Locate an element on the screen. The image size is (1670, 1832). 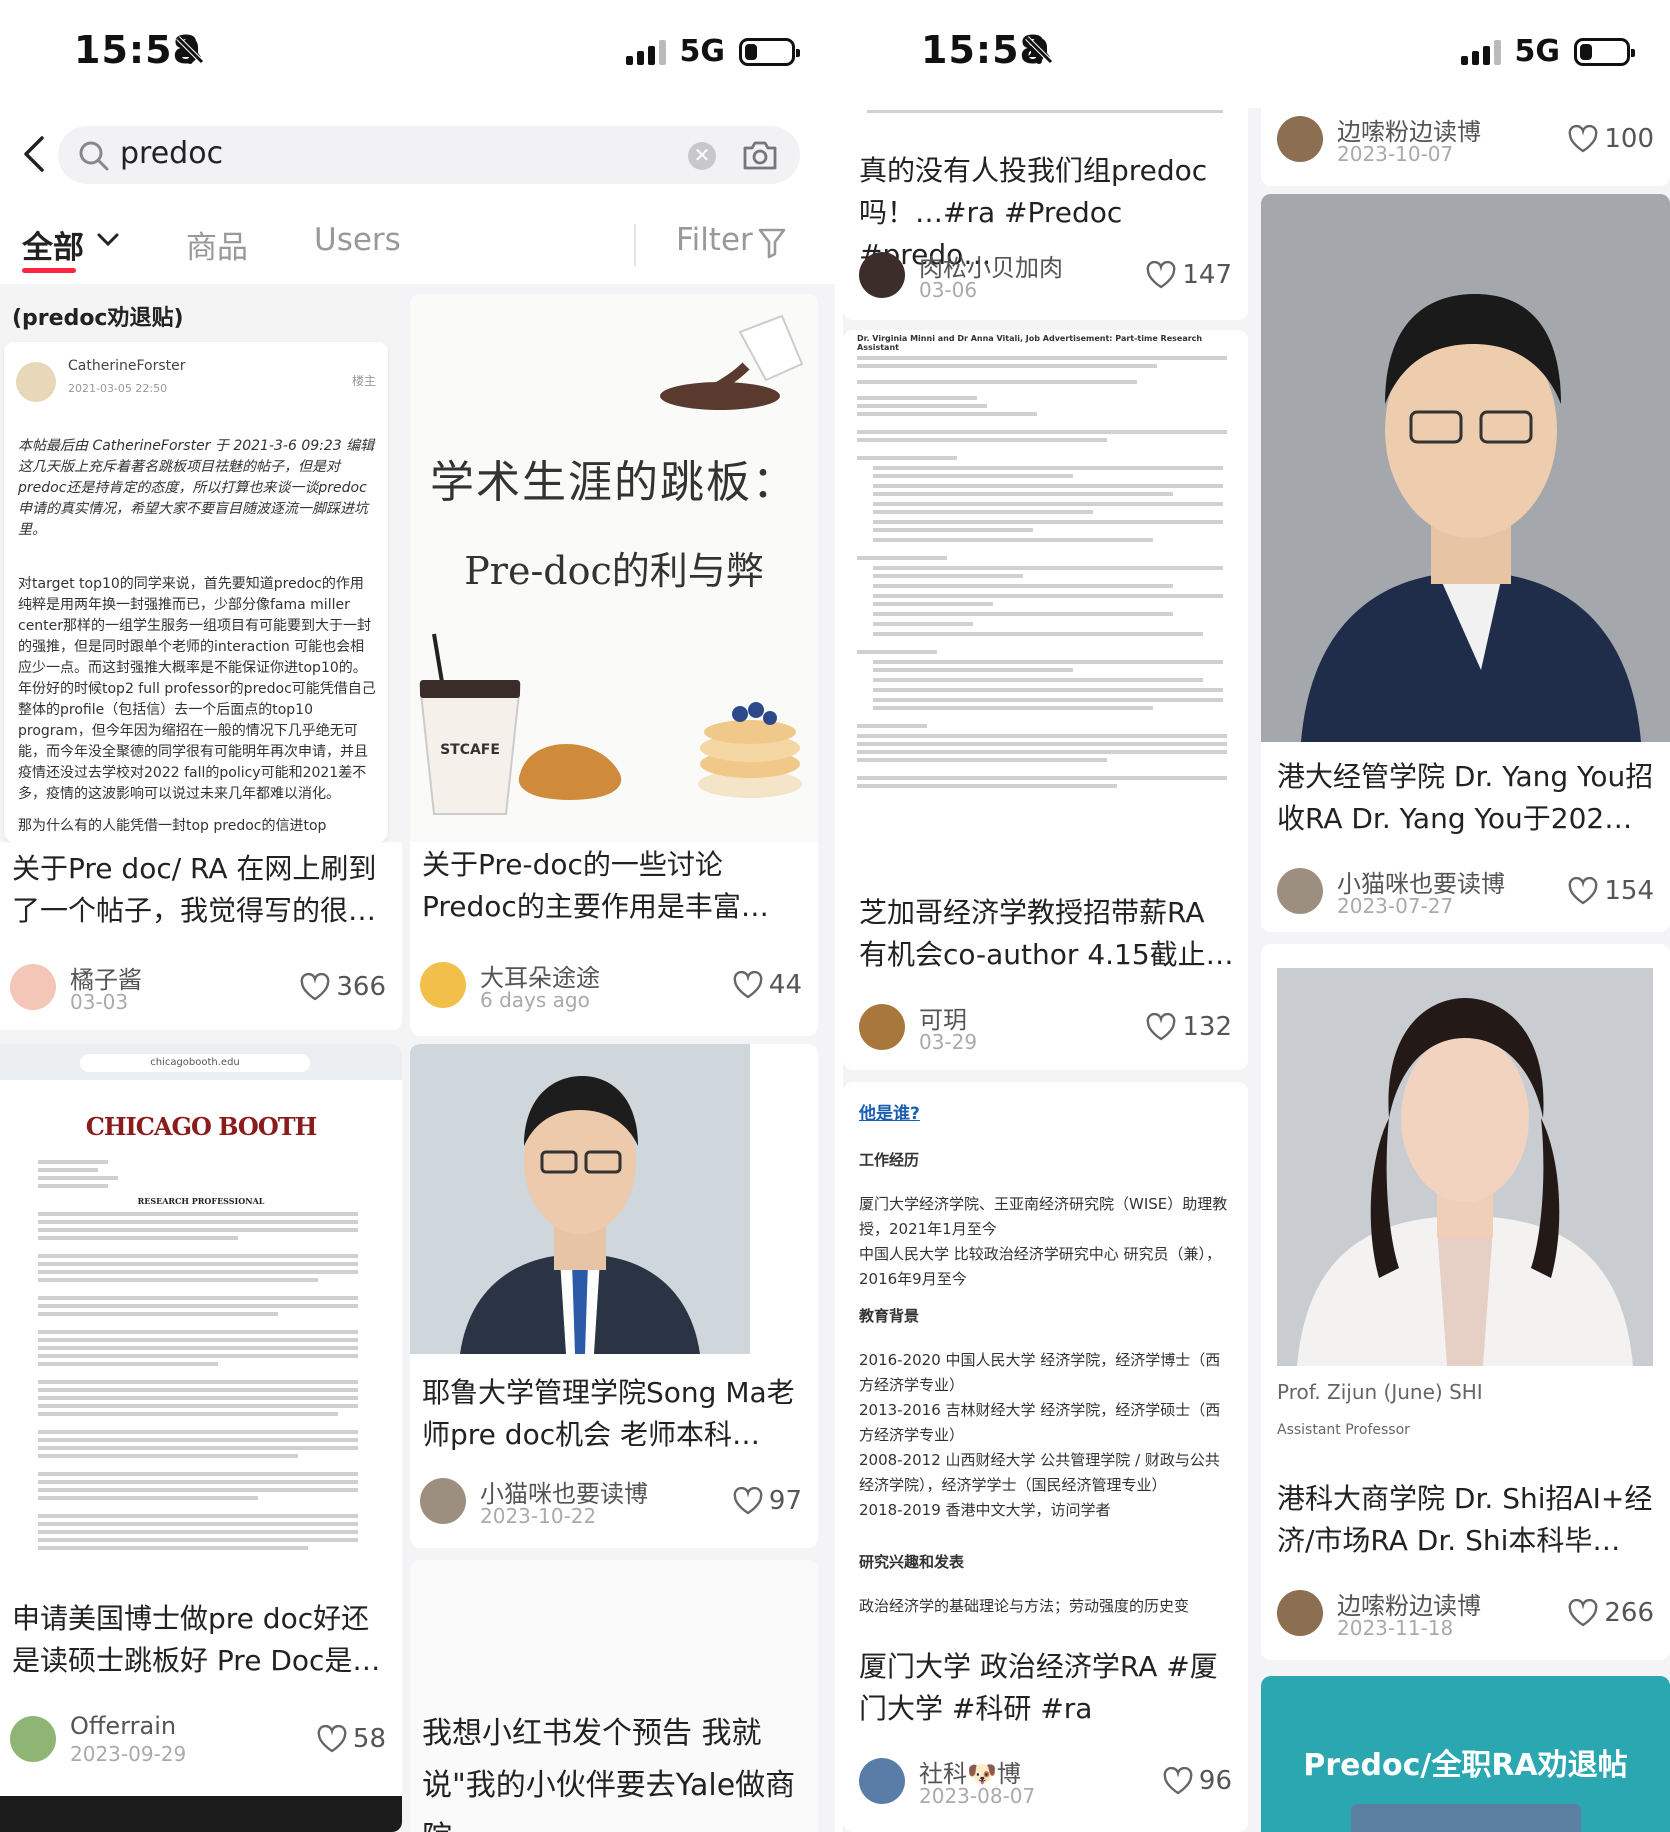
back-icon is located at coordinates (33, 154).